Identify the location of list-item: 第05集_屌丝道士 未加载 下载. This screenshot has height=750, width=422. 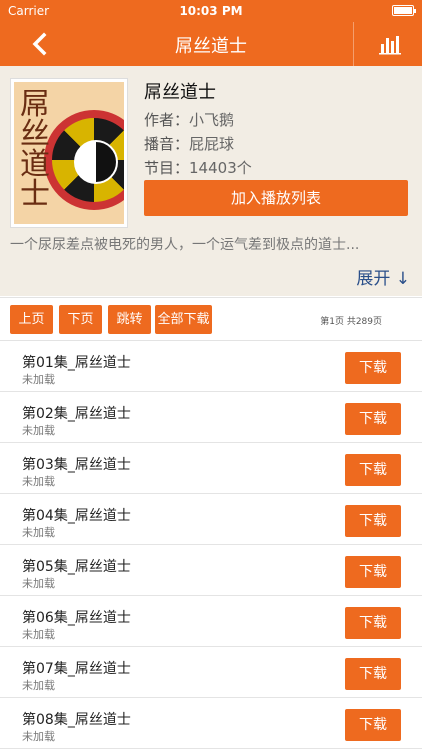
(211, 570).